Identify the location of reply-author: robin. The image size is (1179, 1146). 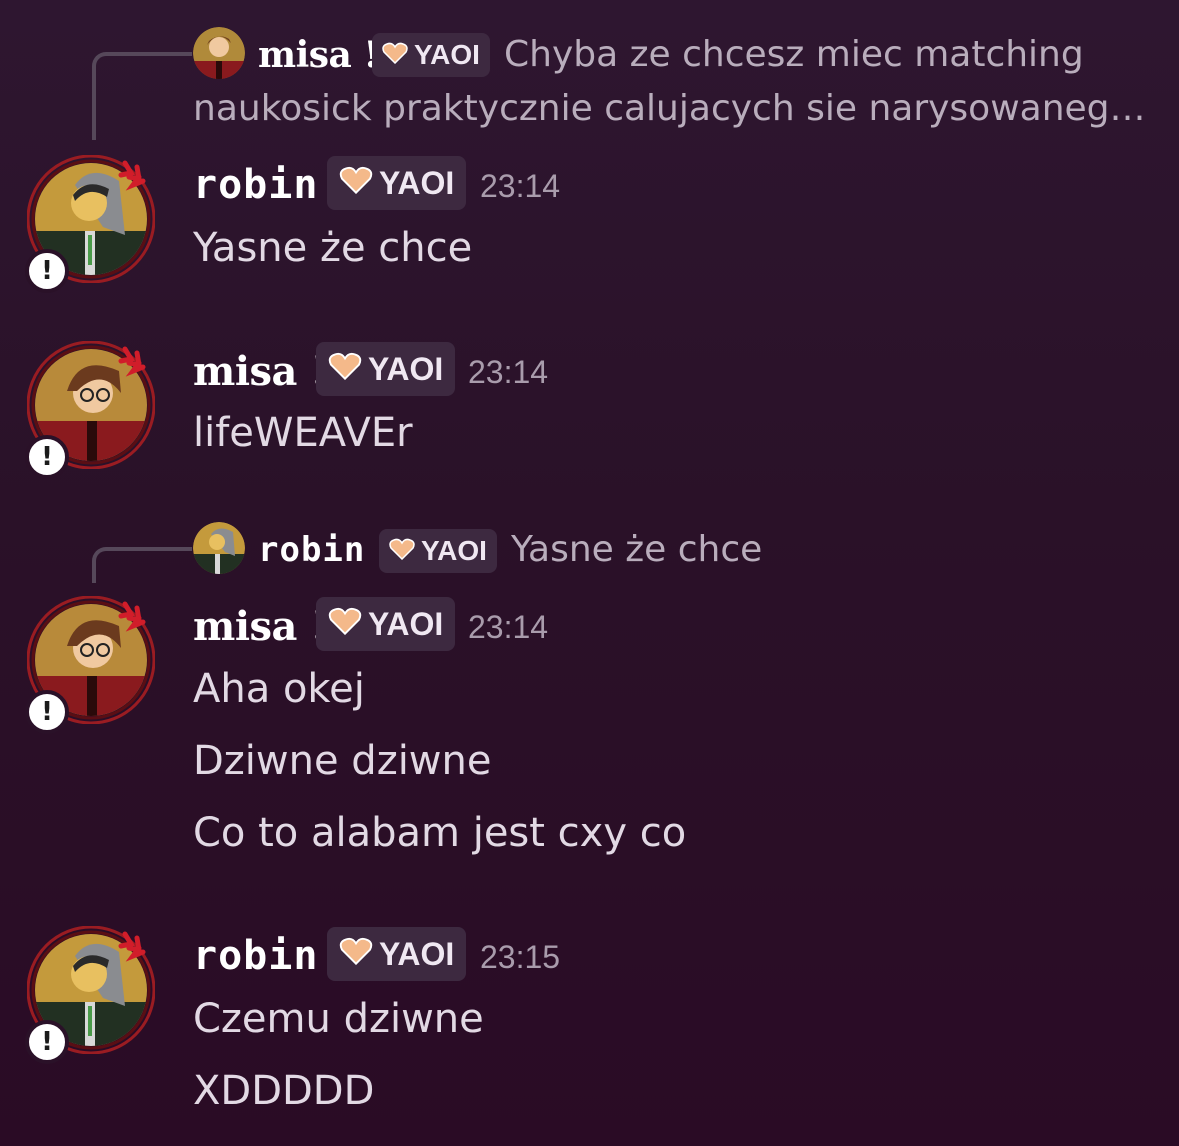
(311, 550).